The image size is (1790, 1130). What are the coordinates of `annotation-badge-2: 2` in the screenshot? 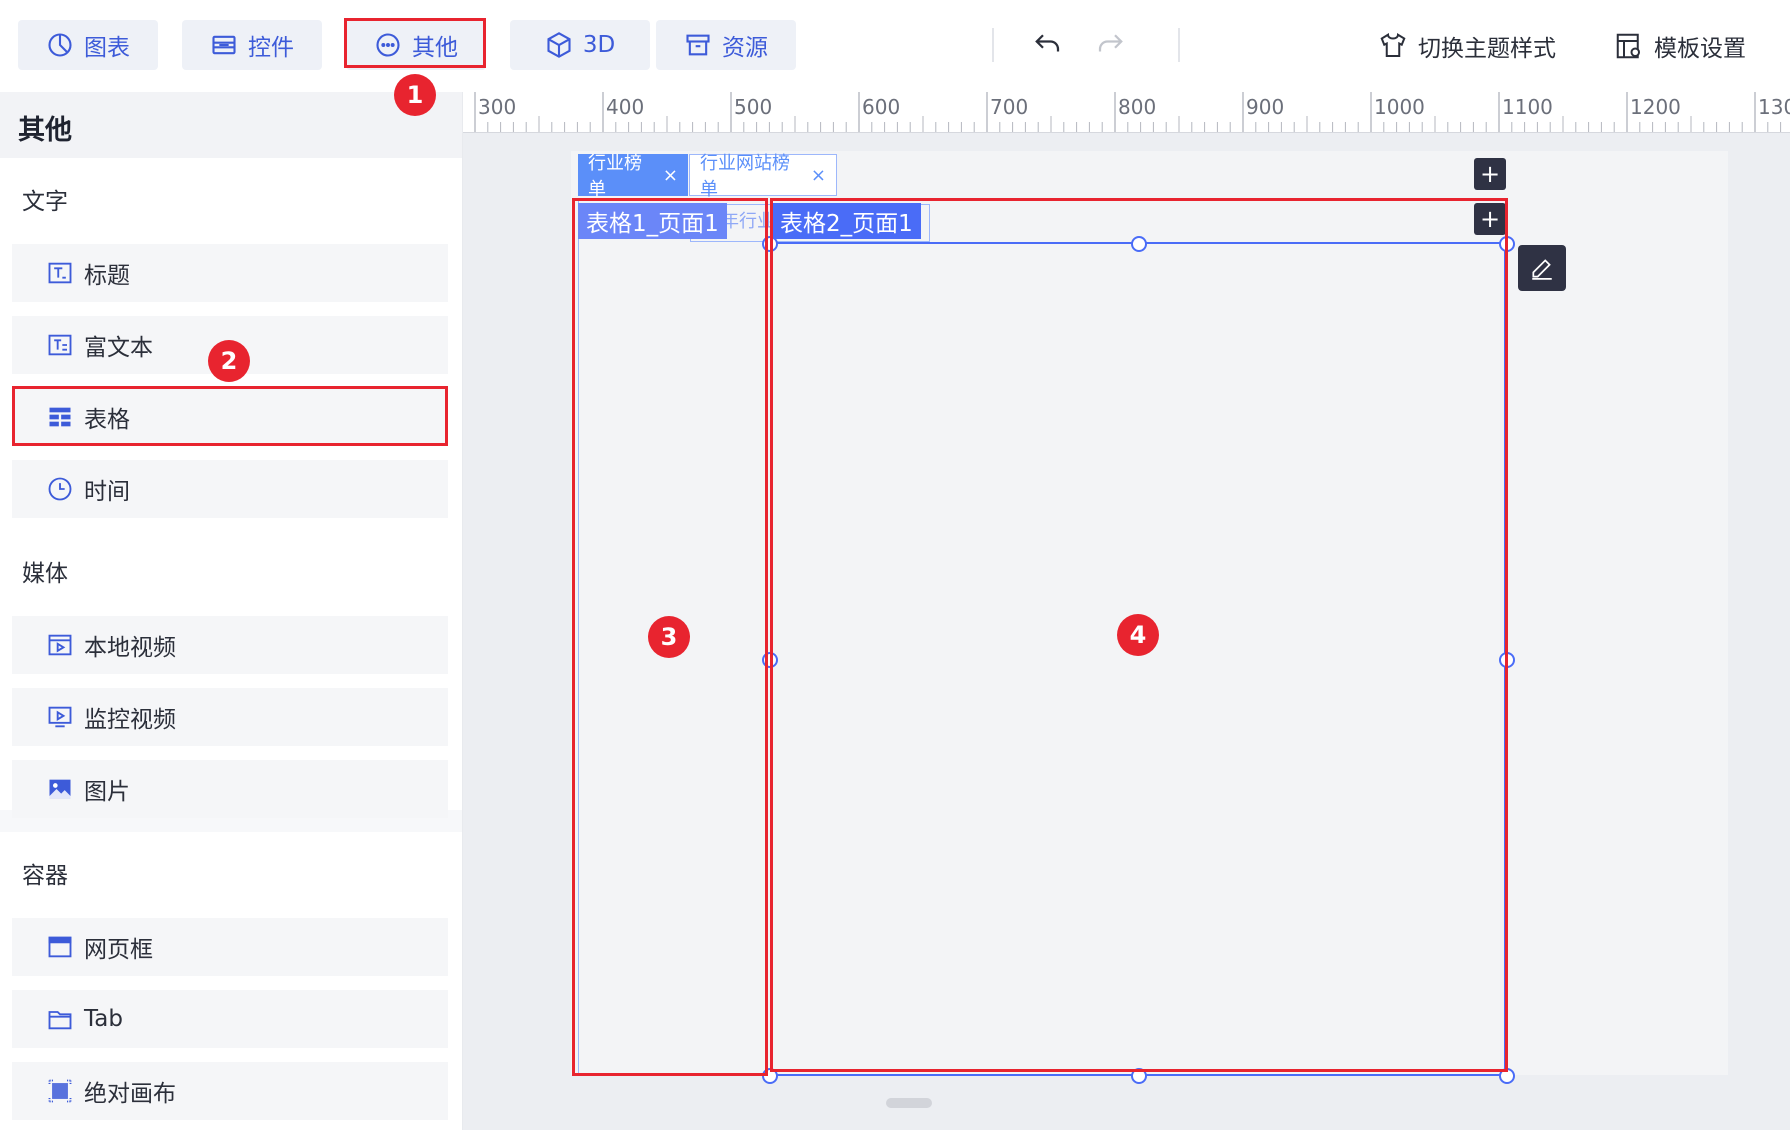 It's located at (229, 361).